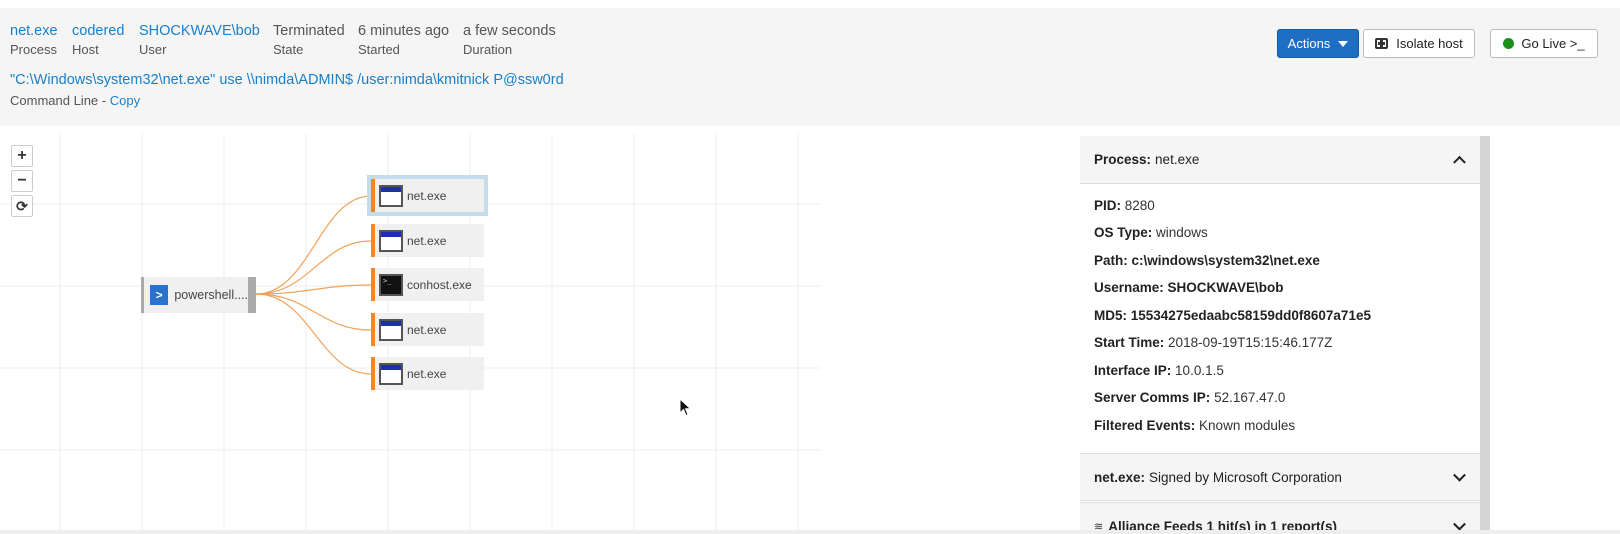 This screenshot has height=534, width=1620. What do you see at coordinates (309, 31) in the screenshot?
I see `summary-state-value: Terminated` at bounding box center [309, 31].